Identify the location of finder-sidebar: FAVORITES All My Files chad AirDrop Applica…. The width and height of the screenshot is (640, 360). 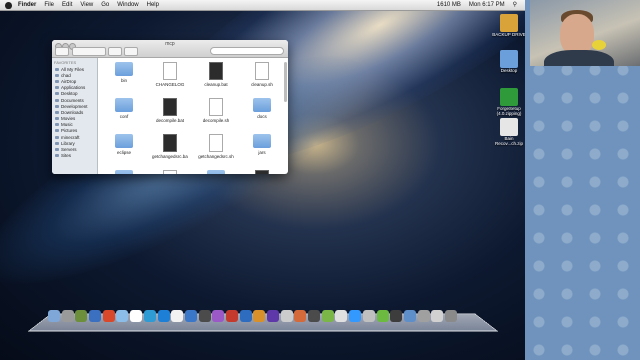
(75, 116).